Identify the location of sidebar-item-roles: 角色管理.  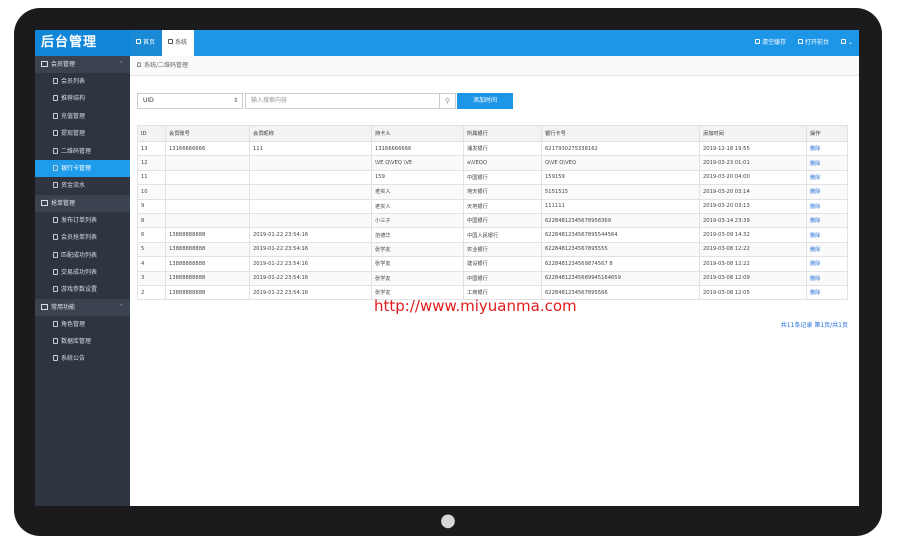
(82, 324).